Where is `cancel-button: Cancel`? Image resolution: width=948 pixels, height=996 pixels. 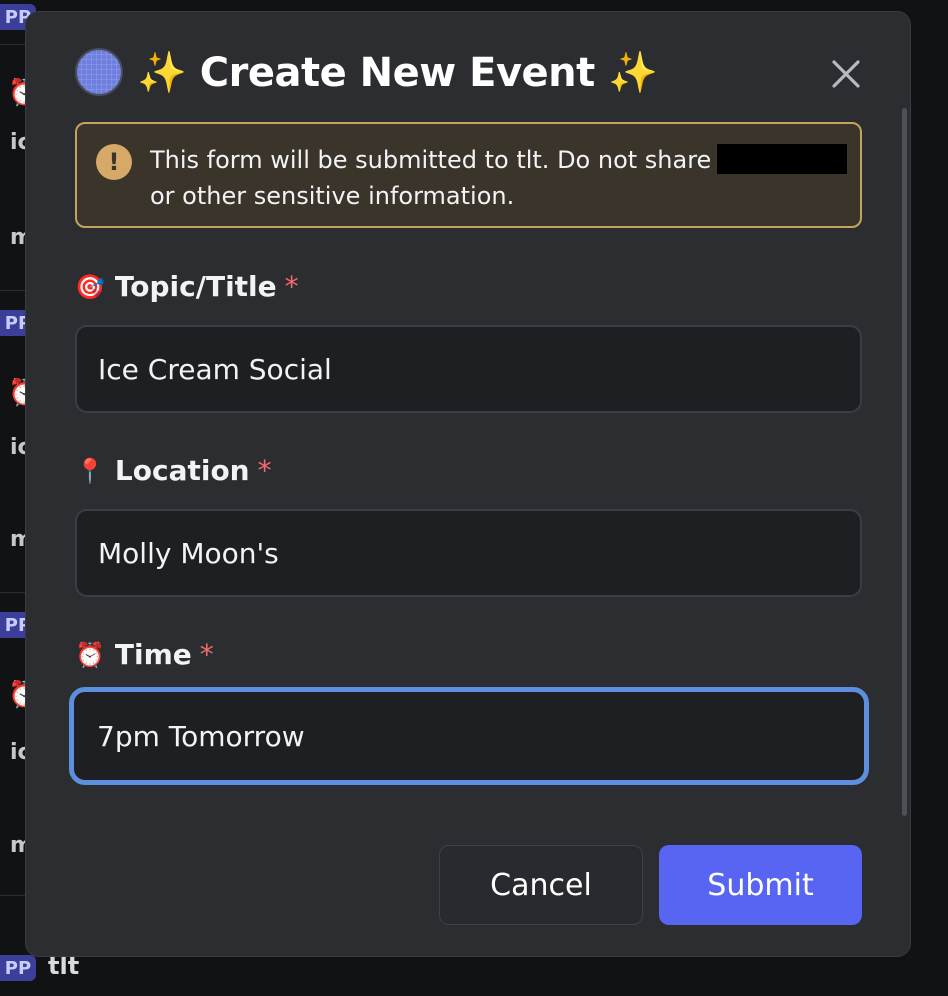
cancel-button: Cancel is located at coordinates (541, 885).